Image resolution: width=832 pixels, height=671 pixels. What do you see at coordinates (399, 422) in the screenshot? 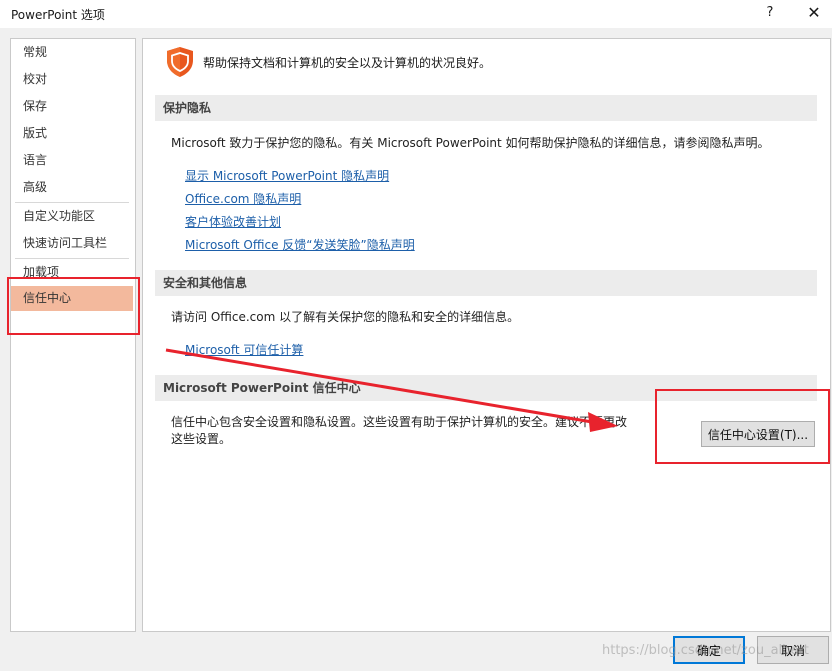
I see `trust-center-text-line1: 信任中心包含安全设置和隐私设置。这些设置有助于保护计算机的安全。建议不要更改` at bounding box center [399, 422].